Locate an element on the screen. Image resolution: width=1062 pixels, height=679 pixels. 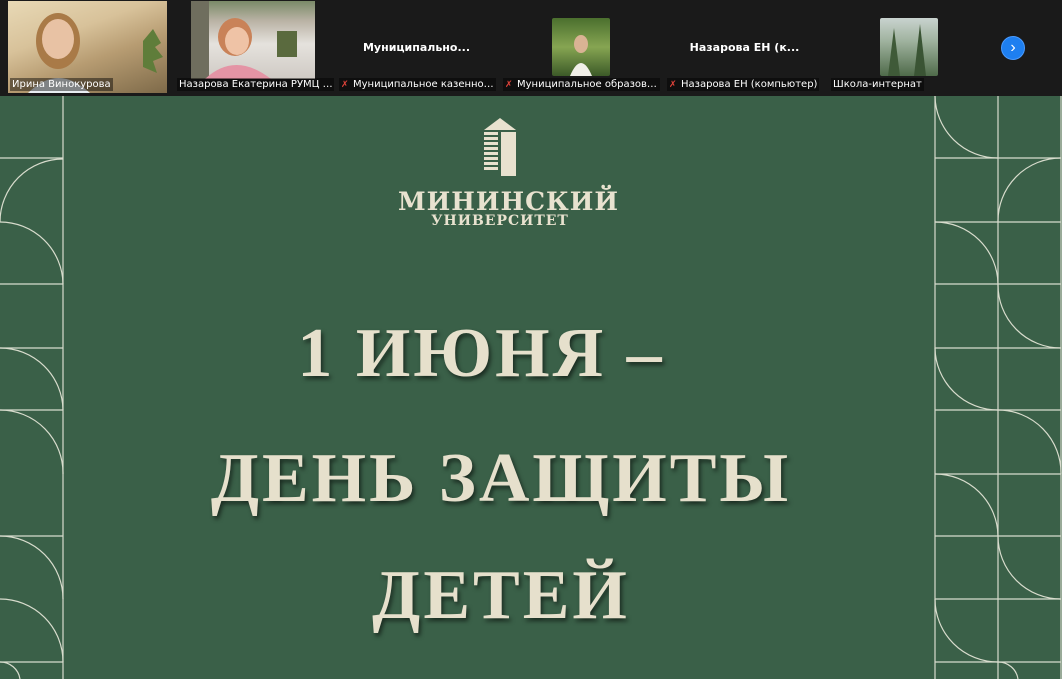
slide-title-line-1: 1 ИЮНЯ – is located at coordinates (481, 353).